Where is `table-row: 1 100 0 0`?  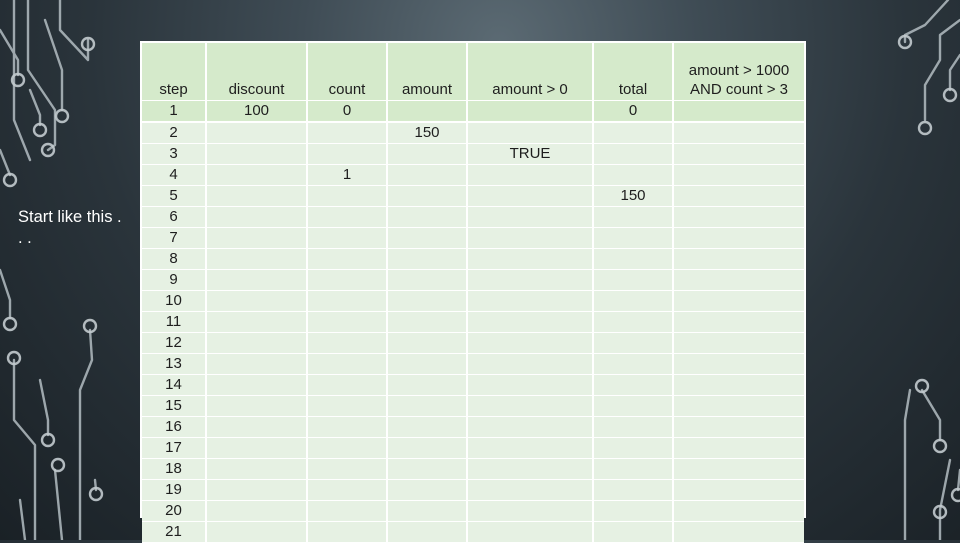 table-row: 1 100 0 0 is located at coordinates (473, 111).